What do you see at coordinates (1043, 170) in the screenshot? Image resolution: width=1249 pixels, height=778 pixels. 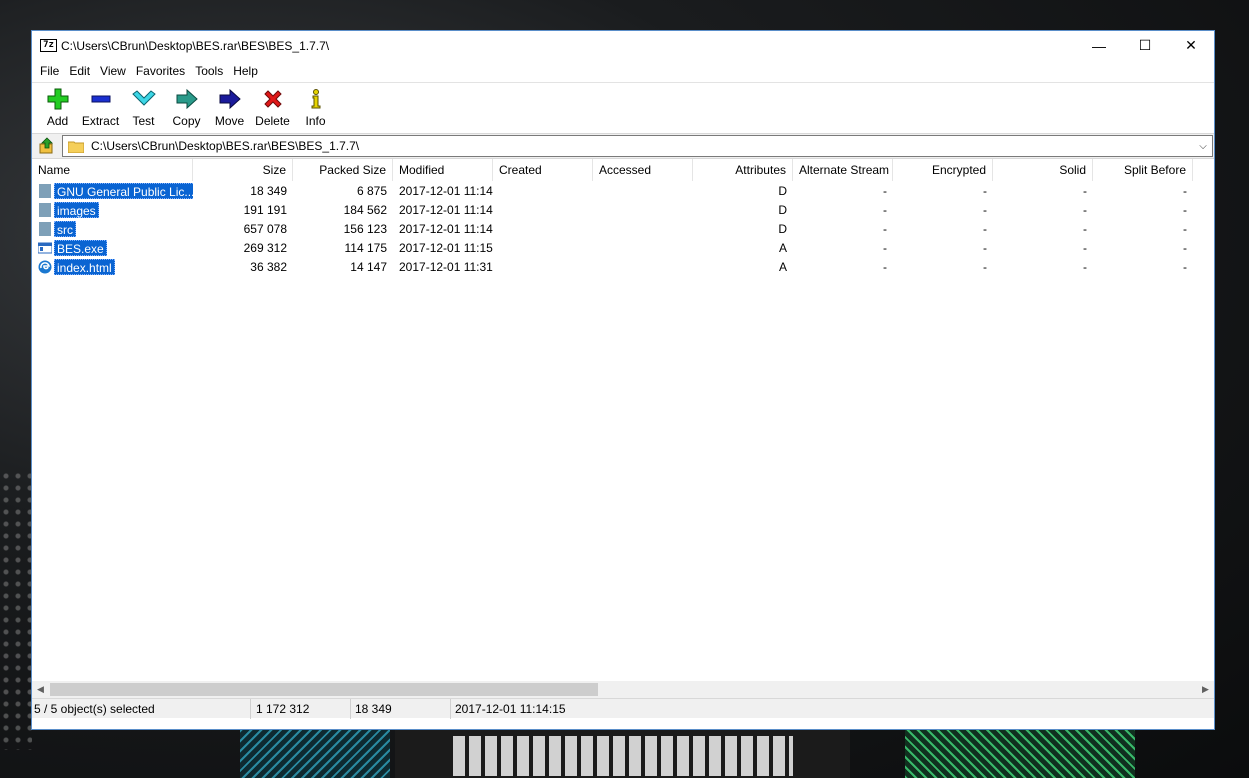 I see `column-header-solid: Solid` at bounding box center [1043, 170].